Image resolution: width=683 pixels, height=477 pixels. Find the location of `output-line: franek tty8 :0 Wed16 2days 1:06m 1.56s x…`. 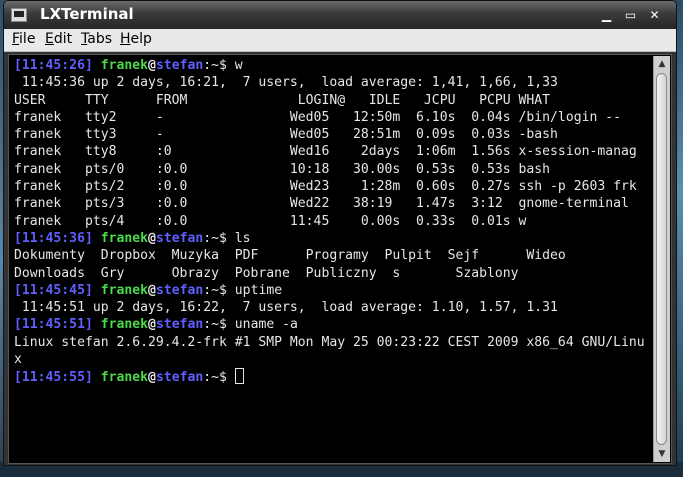

output-line: franek tty8 :0 Wed16 2days 1:06m 1.56s x… is located at coordinates (325, 152).